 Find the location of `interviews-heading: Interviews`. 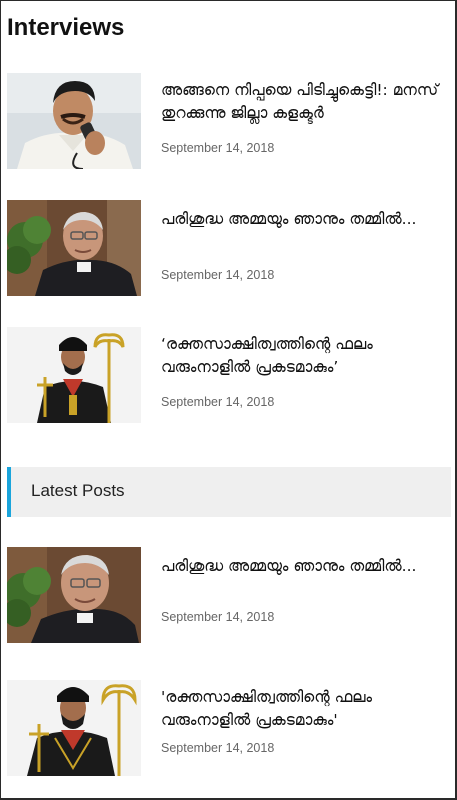

interviews-heading: Interviews is located at coordinates (66, 27).